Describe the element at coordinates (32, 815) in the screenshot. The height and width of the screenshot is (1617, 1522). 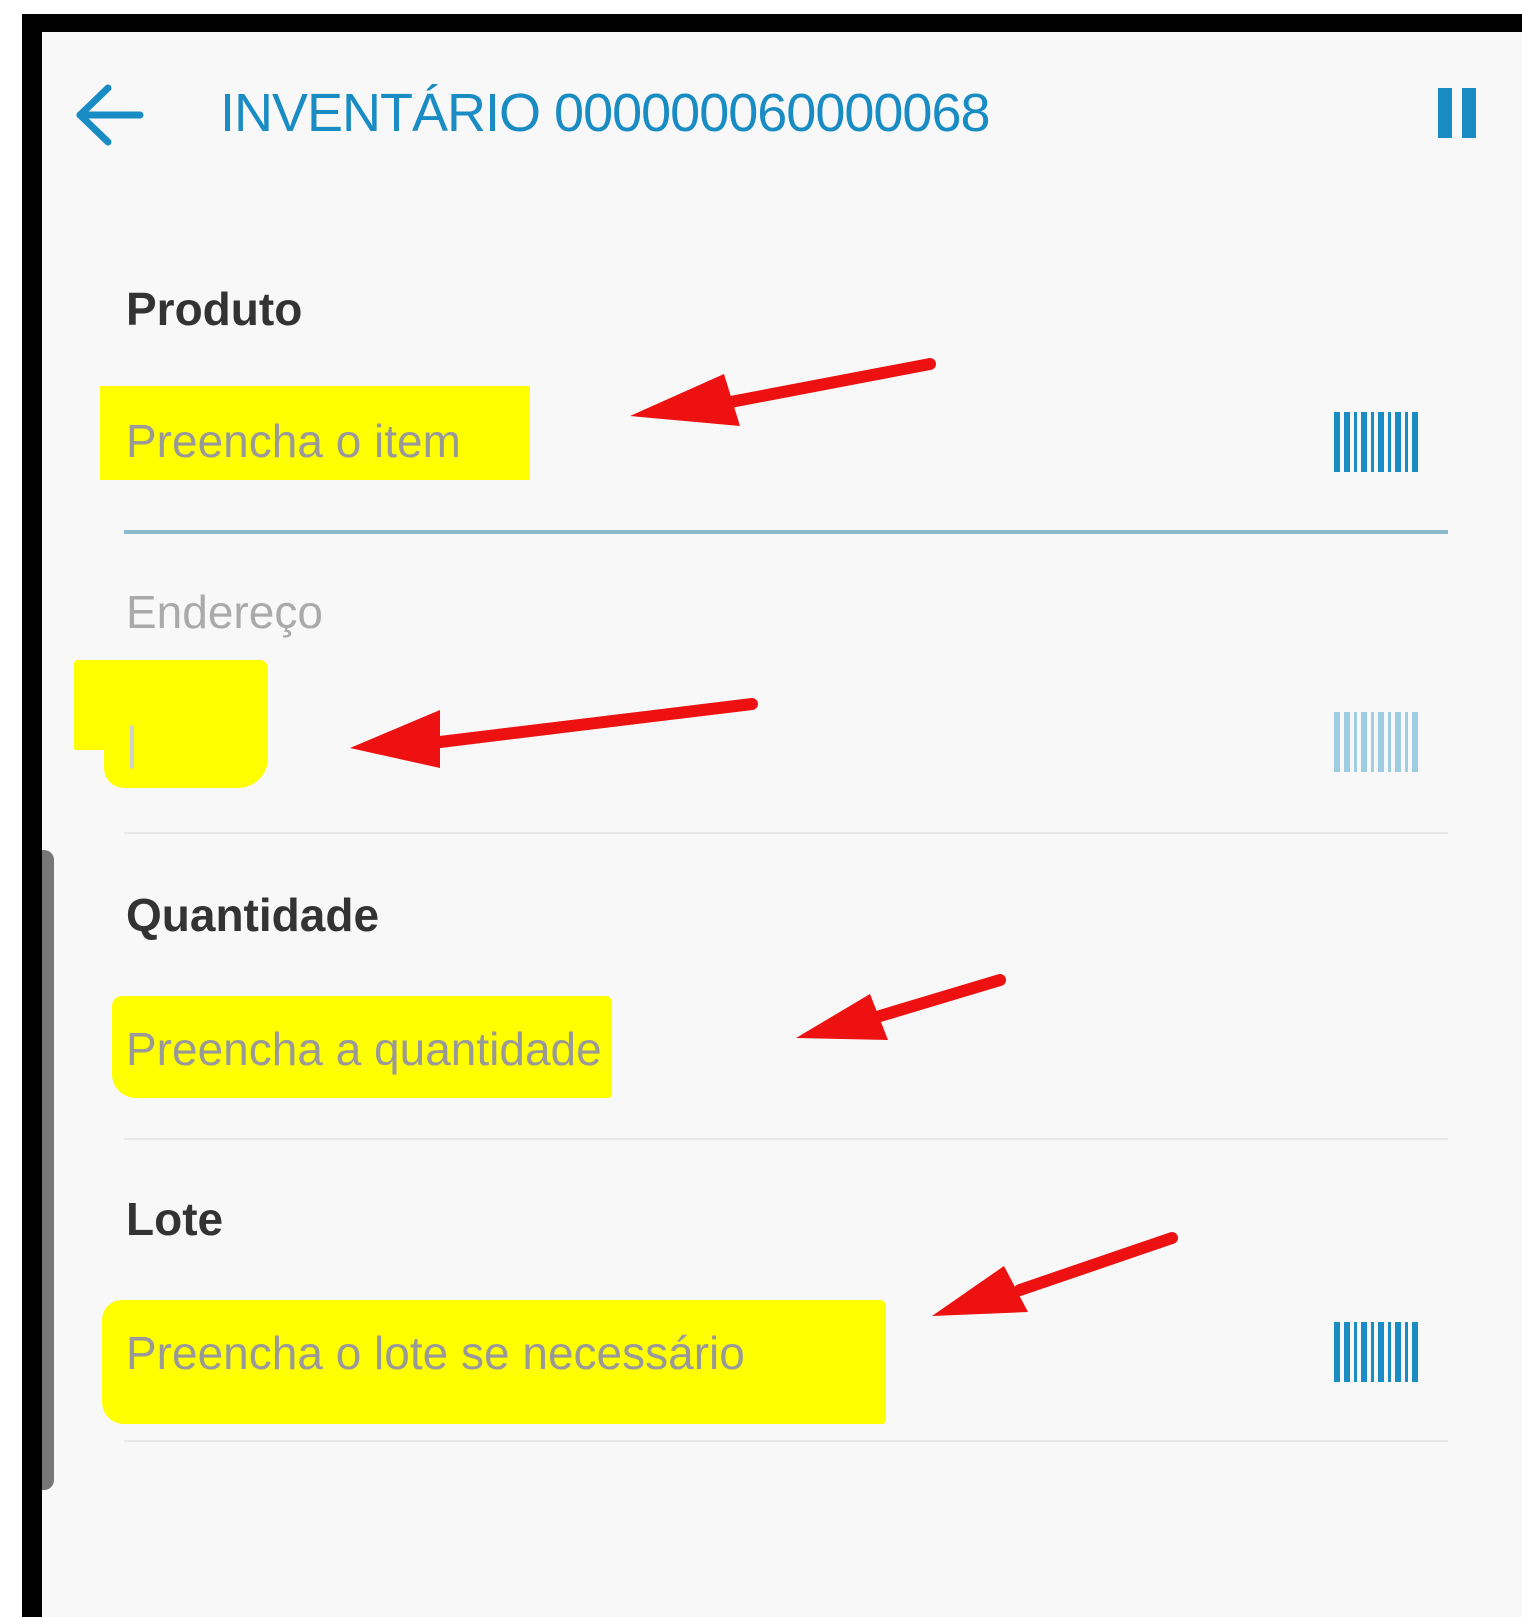
I see `screenshot-border-left` at that location.